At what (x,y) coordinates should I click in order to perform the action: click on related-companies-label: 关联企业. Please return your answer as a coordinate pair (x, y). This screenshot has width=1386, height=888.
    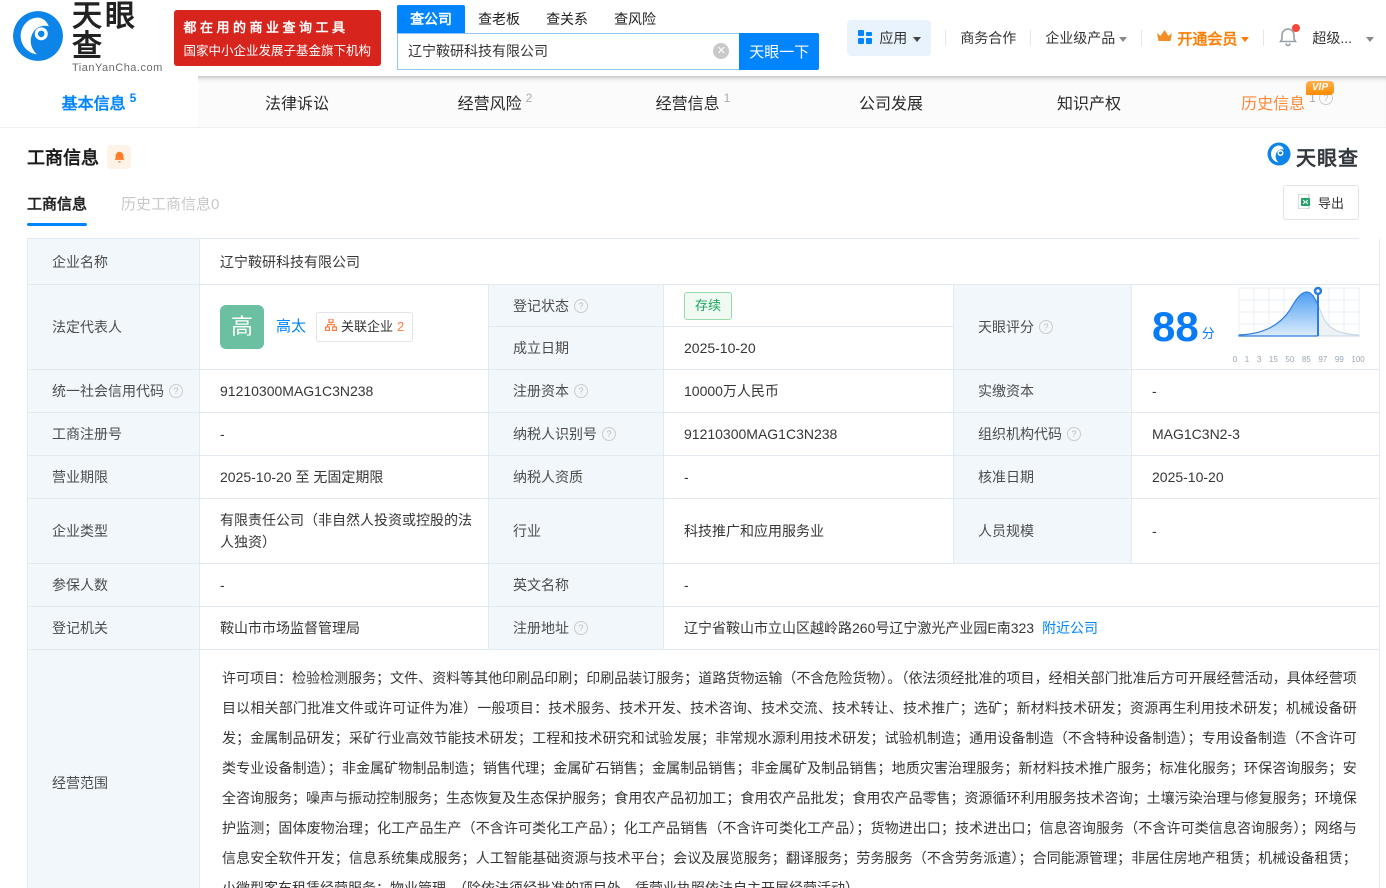
    Looking at the image, I should click on (367, 326).